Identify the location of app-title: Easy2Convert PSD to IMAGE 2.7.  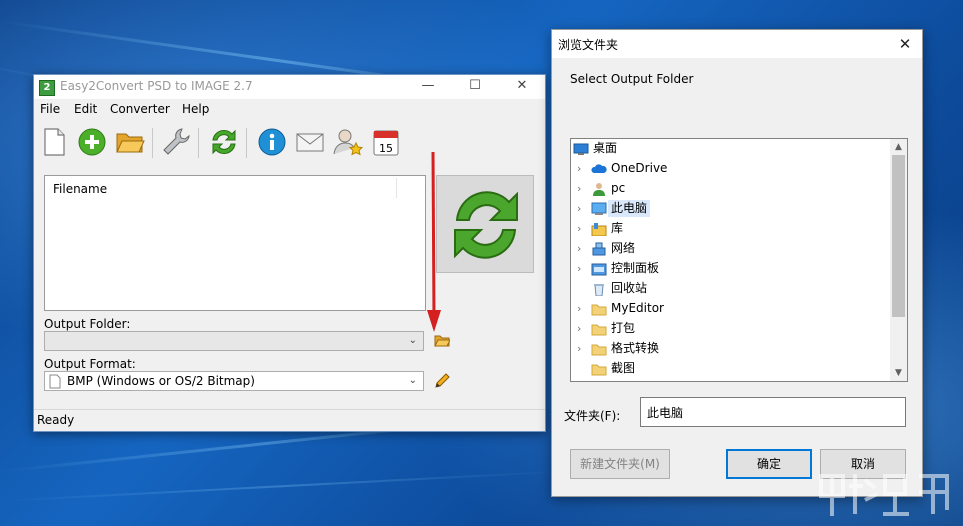
(156, 86).